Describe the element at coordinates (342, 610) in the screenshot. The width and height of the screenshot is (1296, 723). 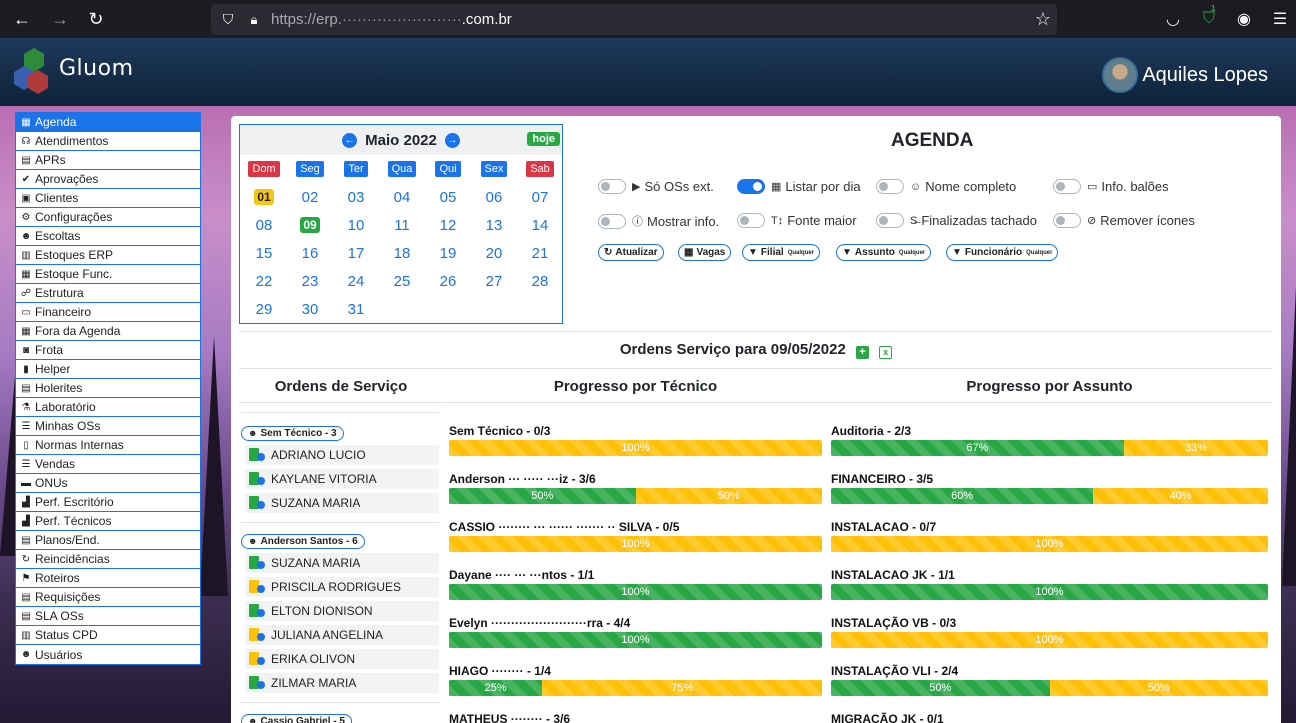
I see `list-item: ELTON DIONISON` at that location.